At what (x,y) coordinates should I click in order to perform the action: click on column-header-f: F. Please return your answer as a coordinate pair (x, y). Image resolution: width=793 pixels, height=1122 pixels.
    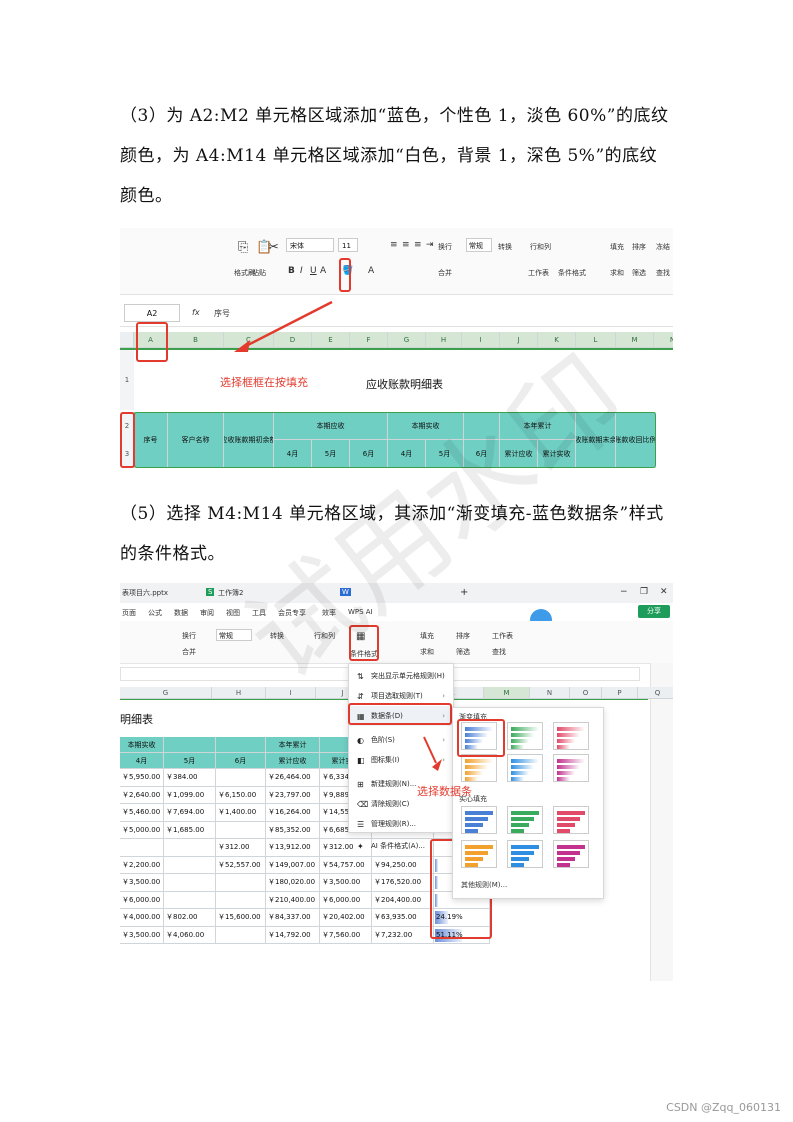
    Looking at the image, I should click on (369, 340).